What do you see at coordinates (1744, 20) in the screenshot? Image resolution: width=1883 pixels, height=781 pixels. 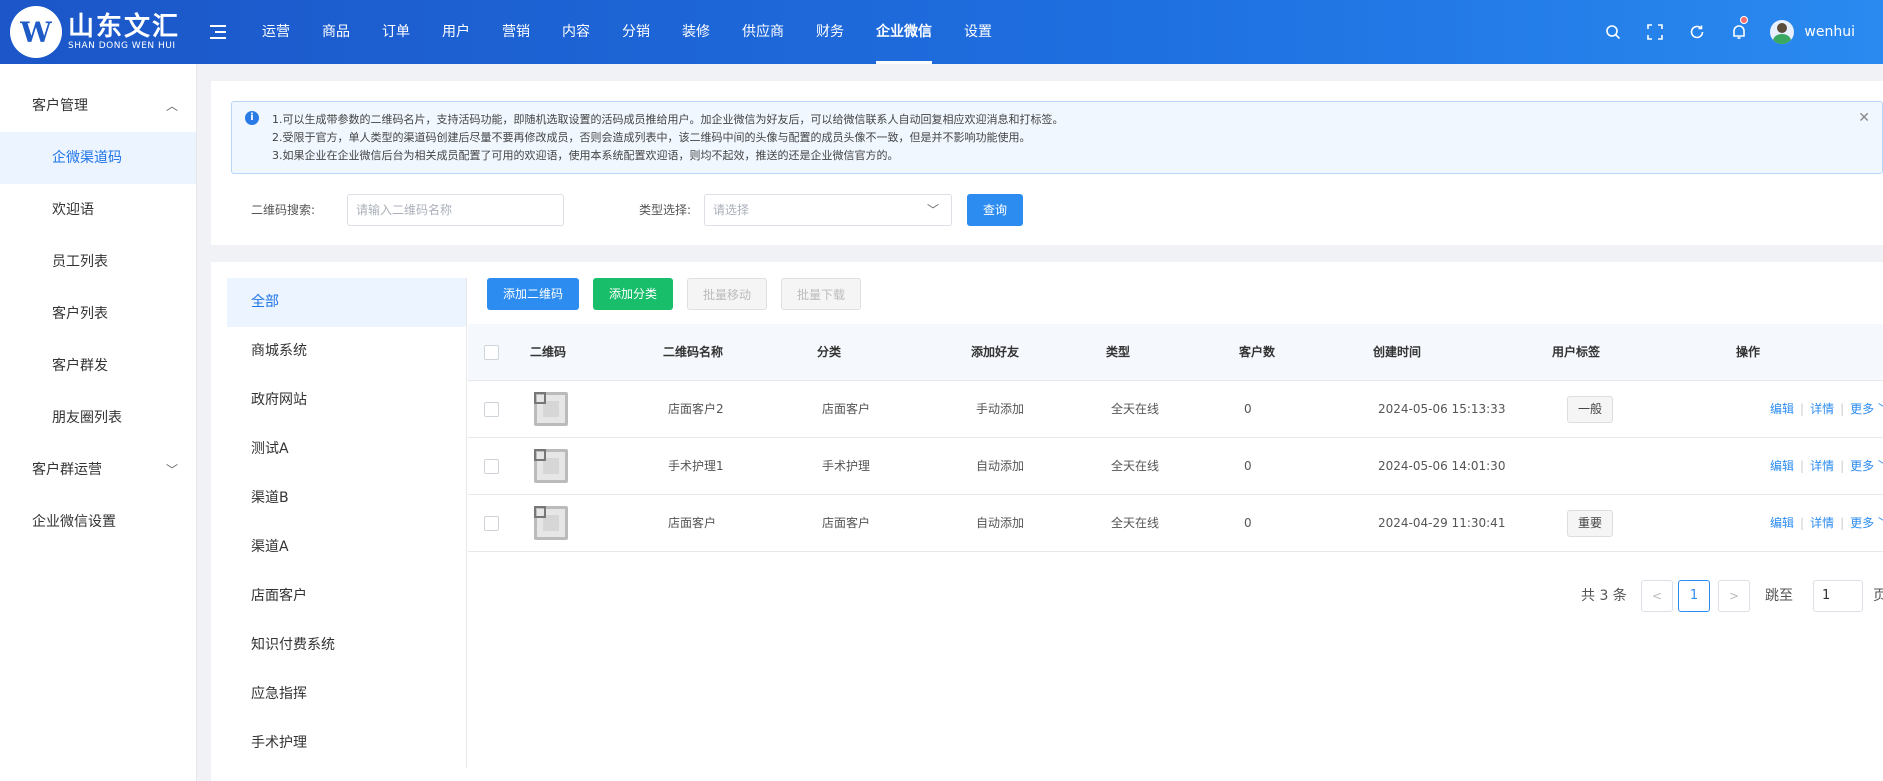 I see `notification-dot` at bounding box center [1744, 20].